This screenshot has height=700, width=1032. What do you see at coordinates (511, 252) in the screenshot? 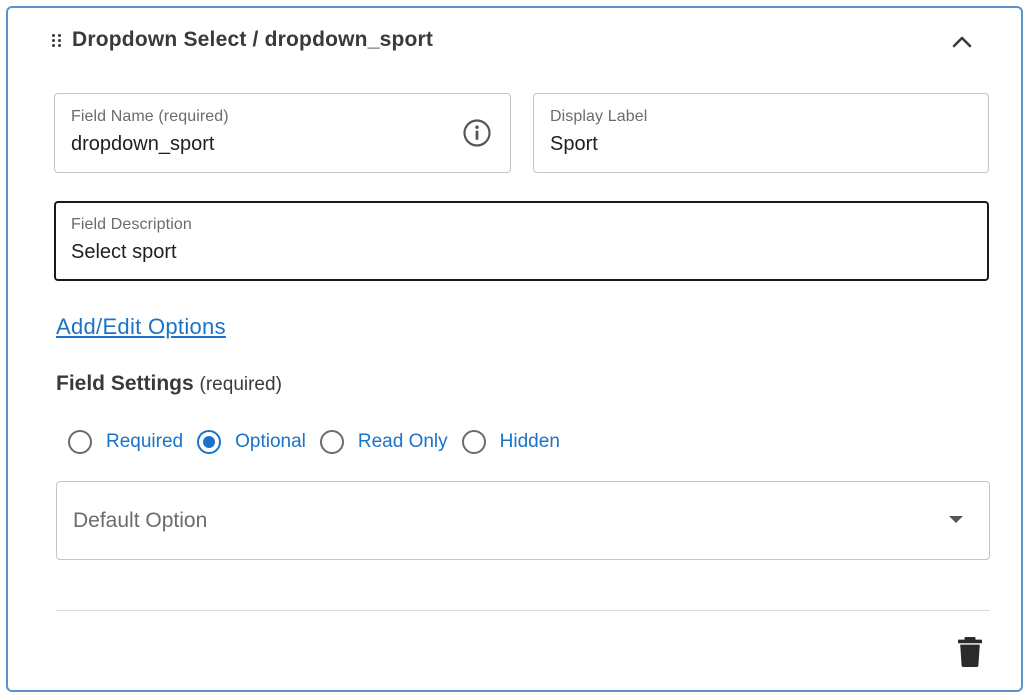
I see `field-description-input` at bounding box center [511, 252].